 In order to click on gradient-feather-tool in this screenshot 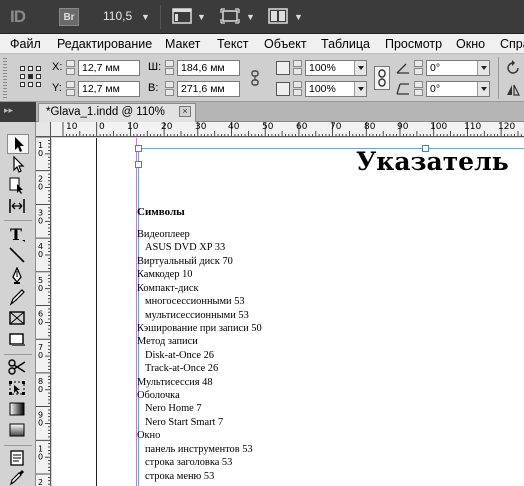, I will do `click(18, 431)`.